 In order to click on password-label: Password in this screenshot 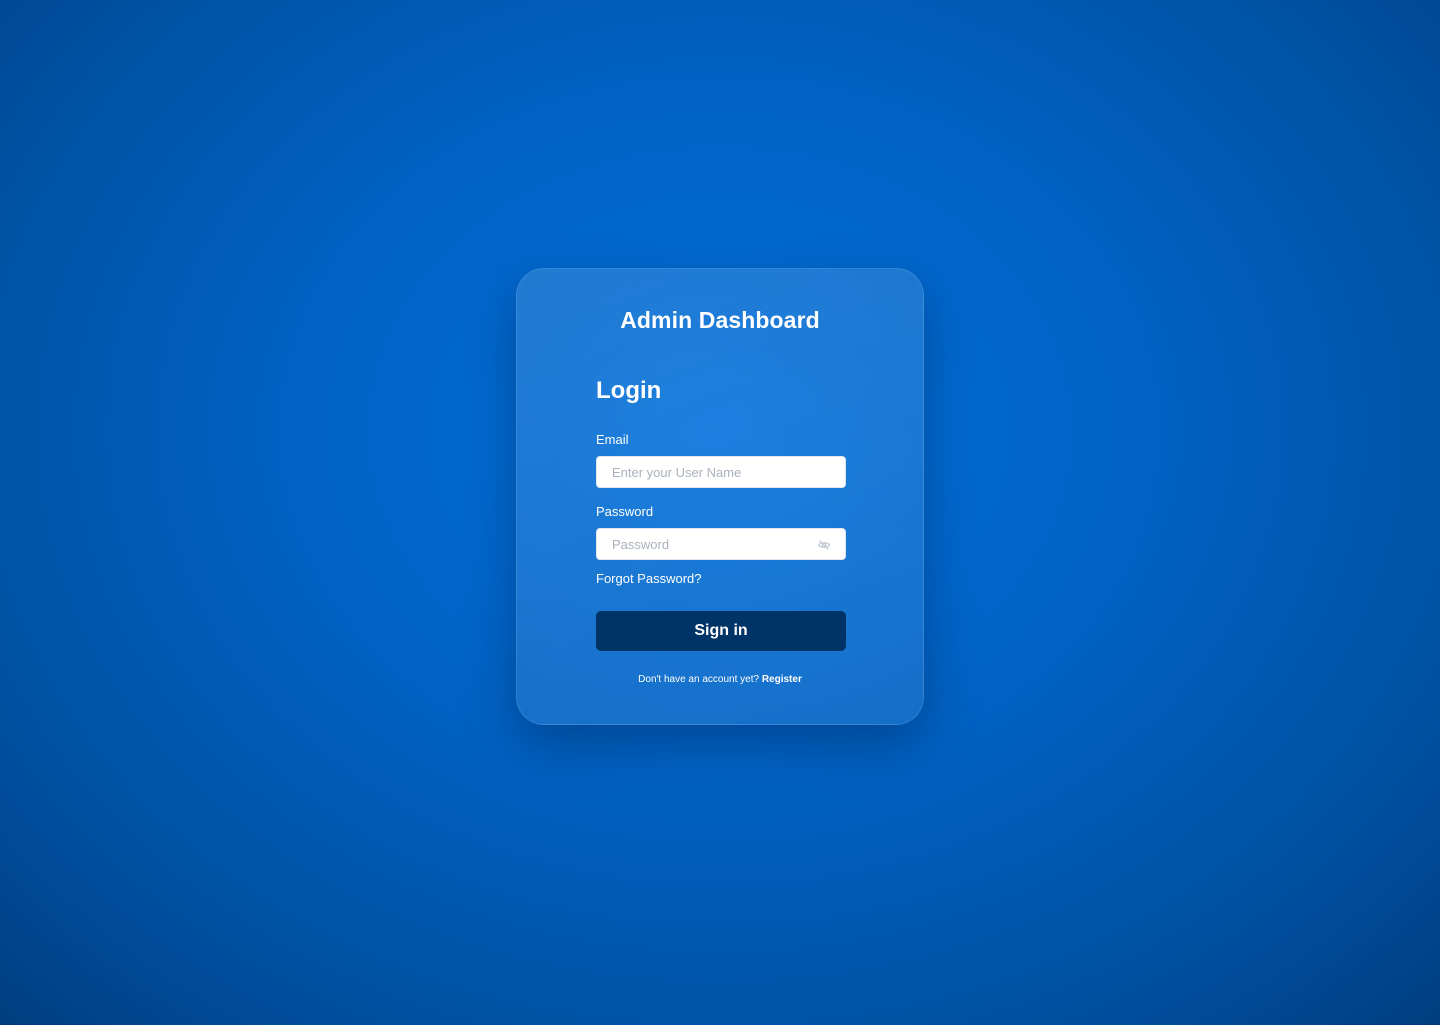, I will do `click(625, 511)`.